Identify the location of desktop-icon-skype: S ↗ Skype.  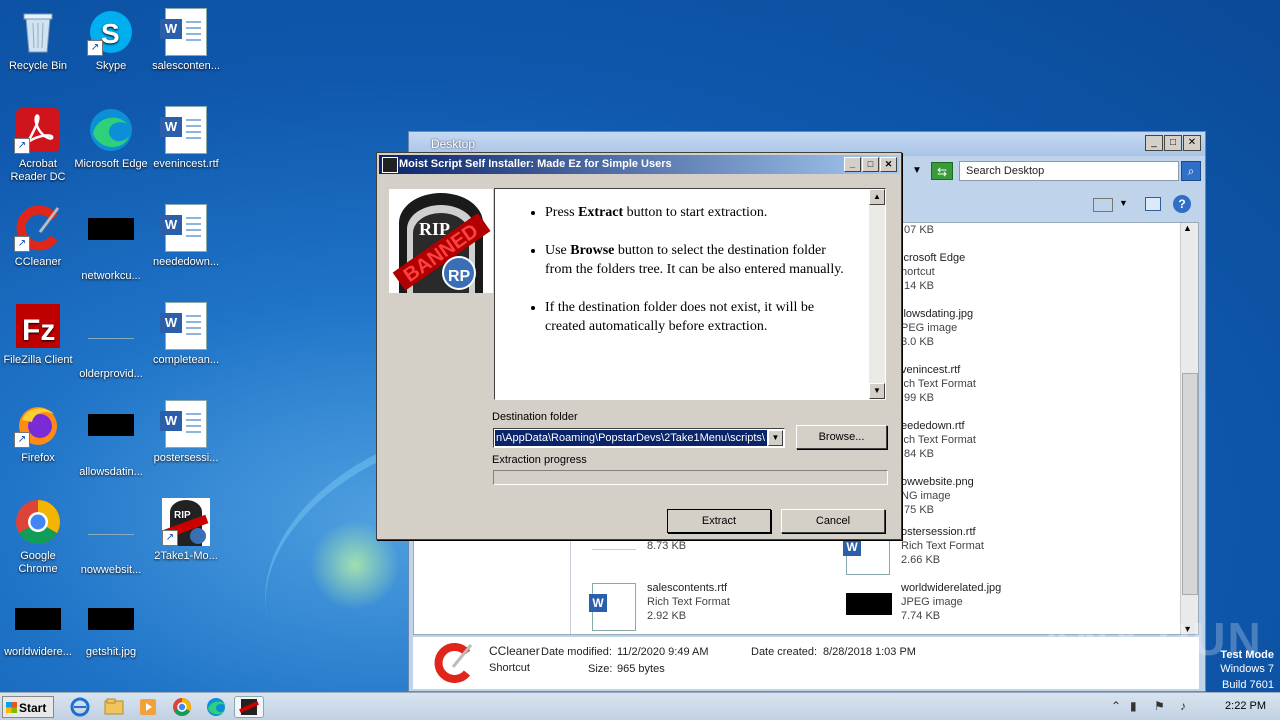
(111, 37).